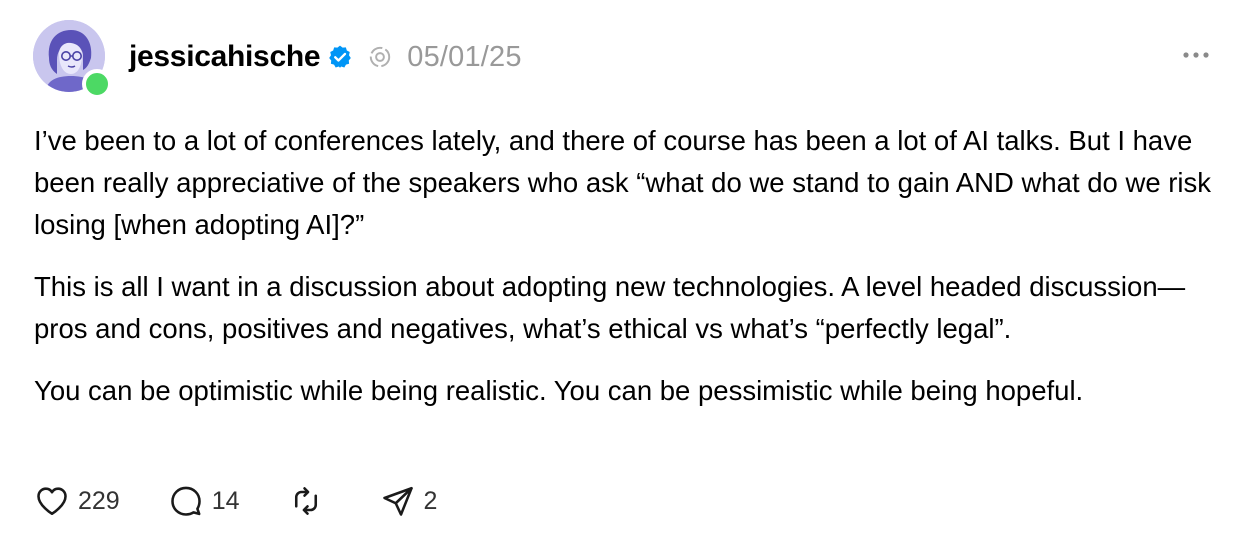  What do you see at coordinates (77, 501) in the screenshot?
I see `like-button: 229` at bounding box center [77, 501].